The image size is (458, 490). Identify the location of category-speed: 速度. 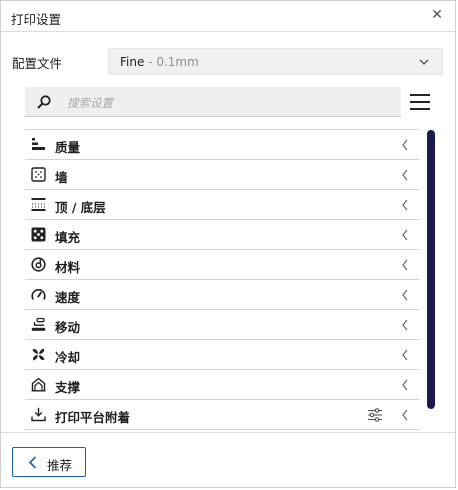
(222, 295).